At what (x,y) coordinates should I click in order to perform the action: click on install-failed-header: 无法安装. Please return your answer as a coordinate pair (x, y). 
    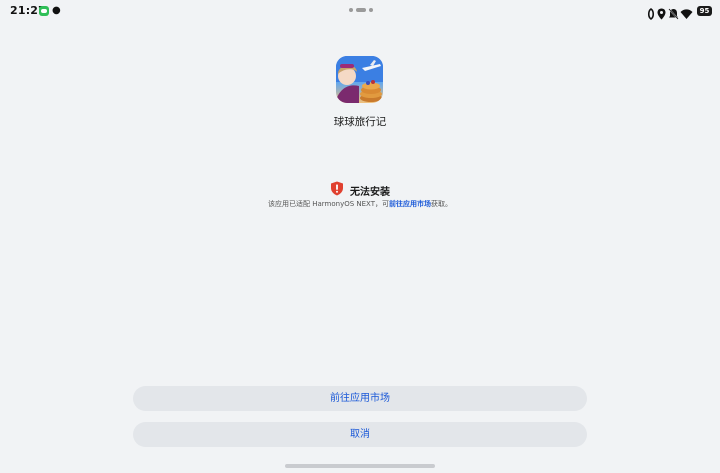
    Looking at the image, I should click on (360, 190).